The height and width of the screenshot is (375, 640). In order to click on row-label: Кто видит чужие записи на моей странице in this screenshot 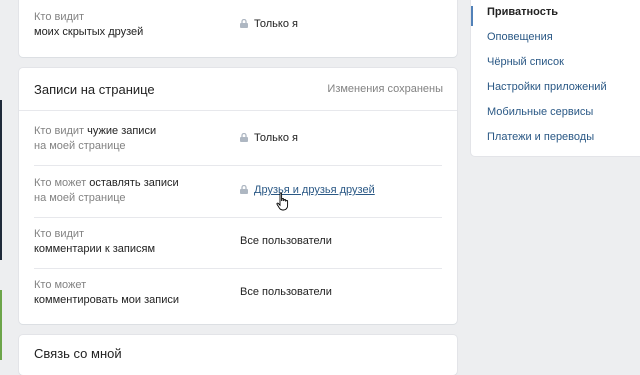, I will do `click(129, 139)`.